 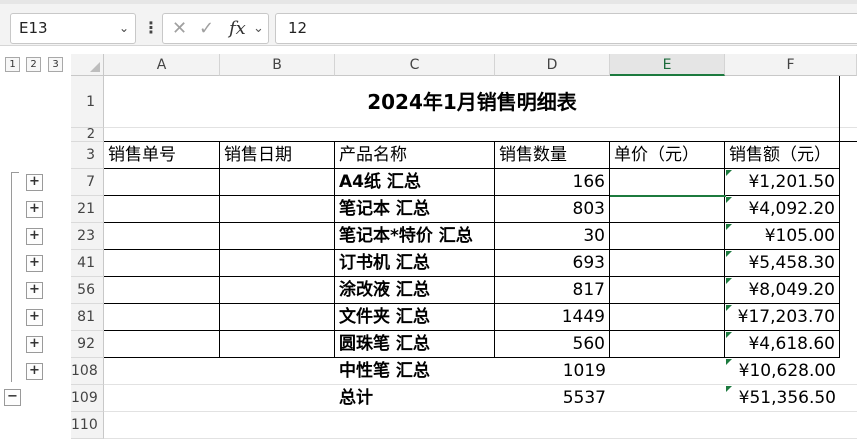 I want to click on outline-level-1-button: 1, so click(x=12, y=64).